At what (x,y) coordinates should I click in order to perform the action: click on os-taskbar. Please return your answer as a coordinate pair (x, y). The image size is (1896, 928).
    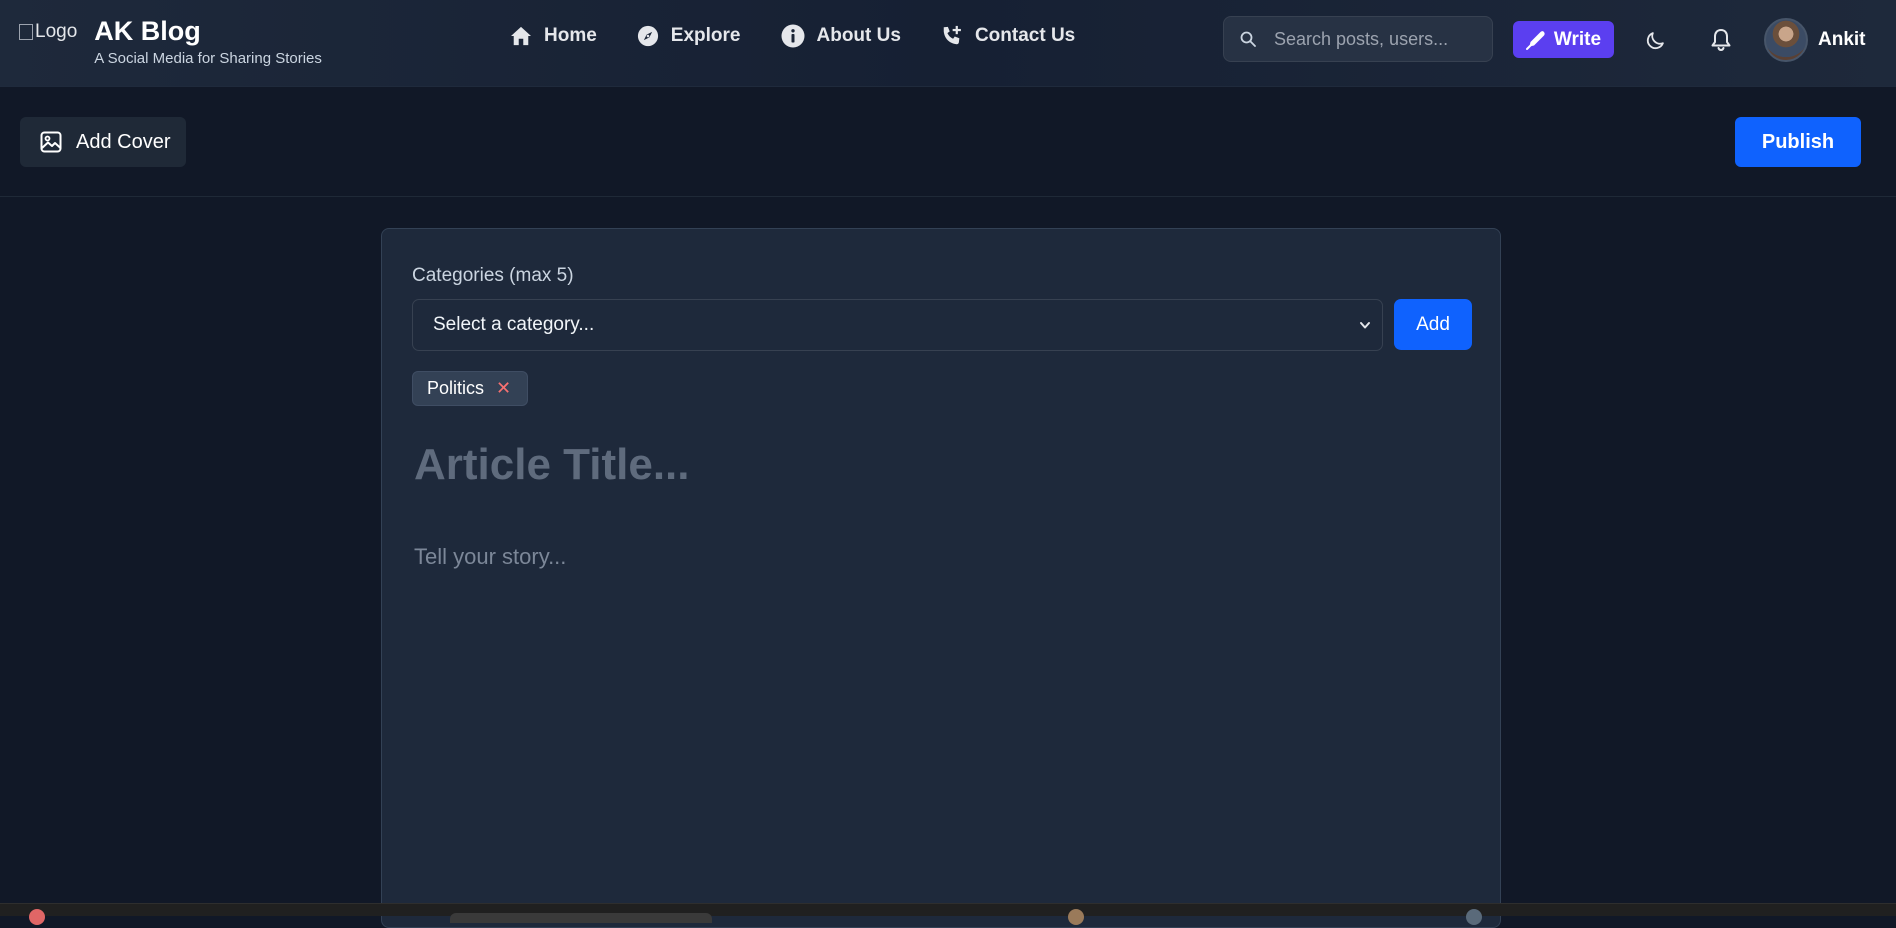
    Looking at the image, I should click on (948, 914).